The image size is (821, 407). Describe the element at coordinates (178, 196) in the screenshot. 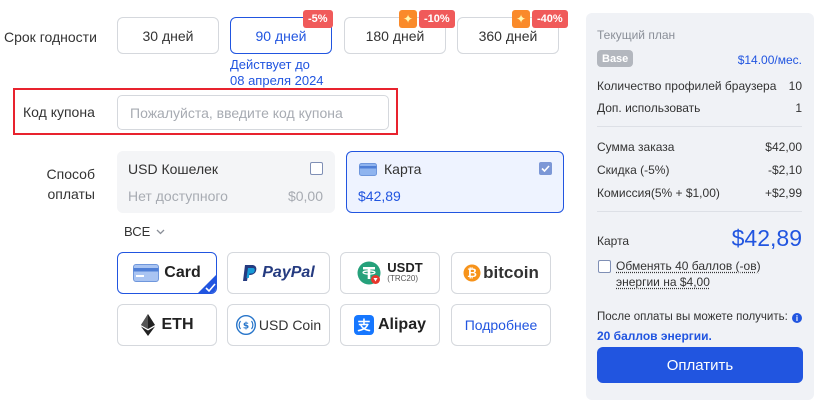

I see `wallet-subtitle: Нет доступного` at that location.